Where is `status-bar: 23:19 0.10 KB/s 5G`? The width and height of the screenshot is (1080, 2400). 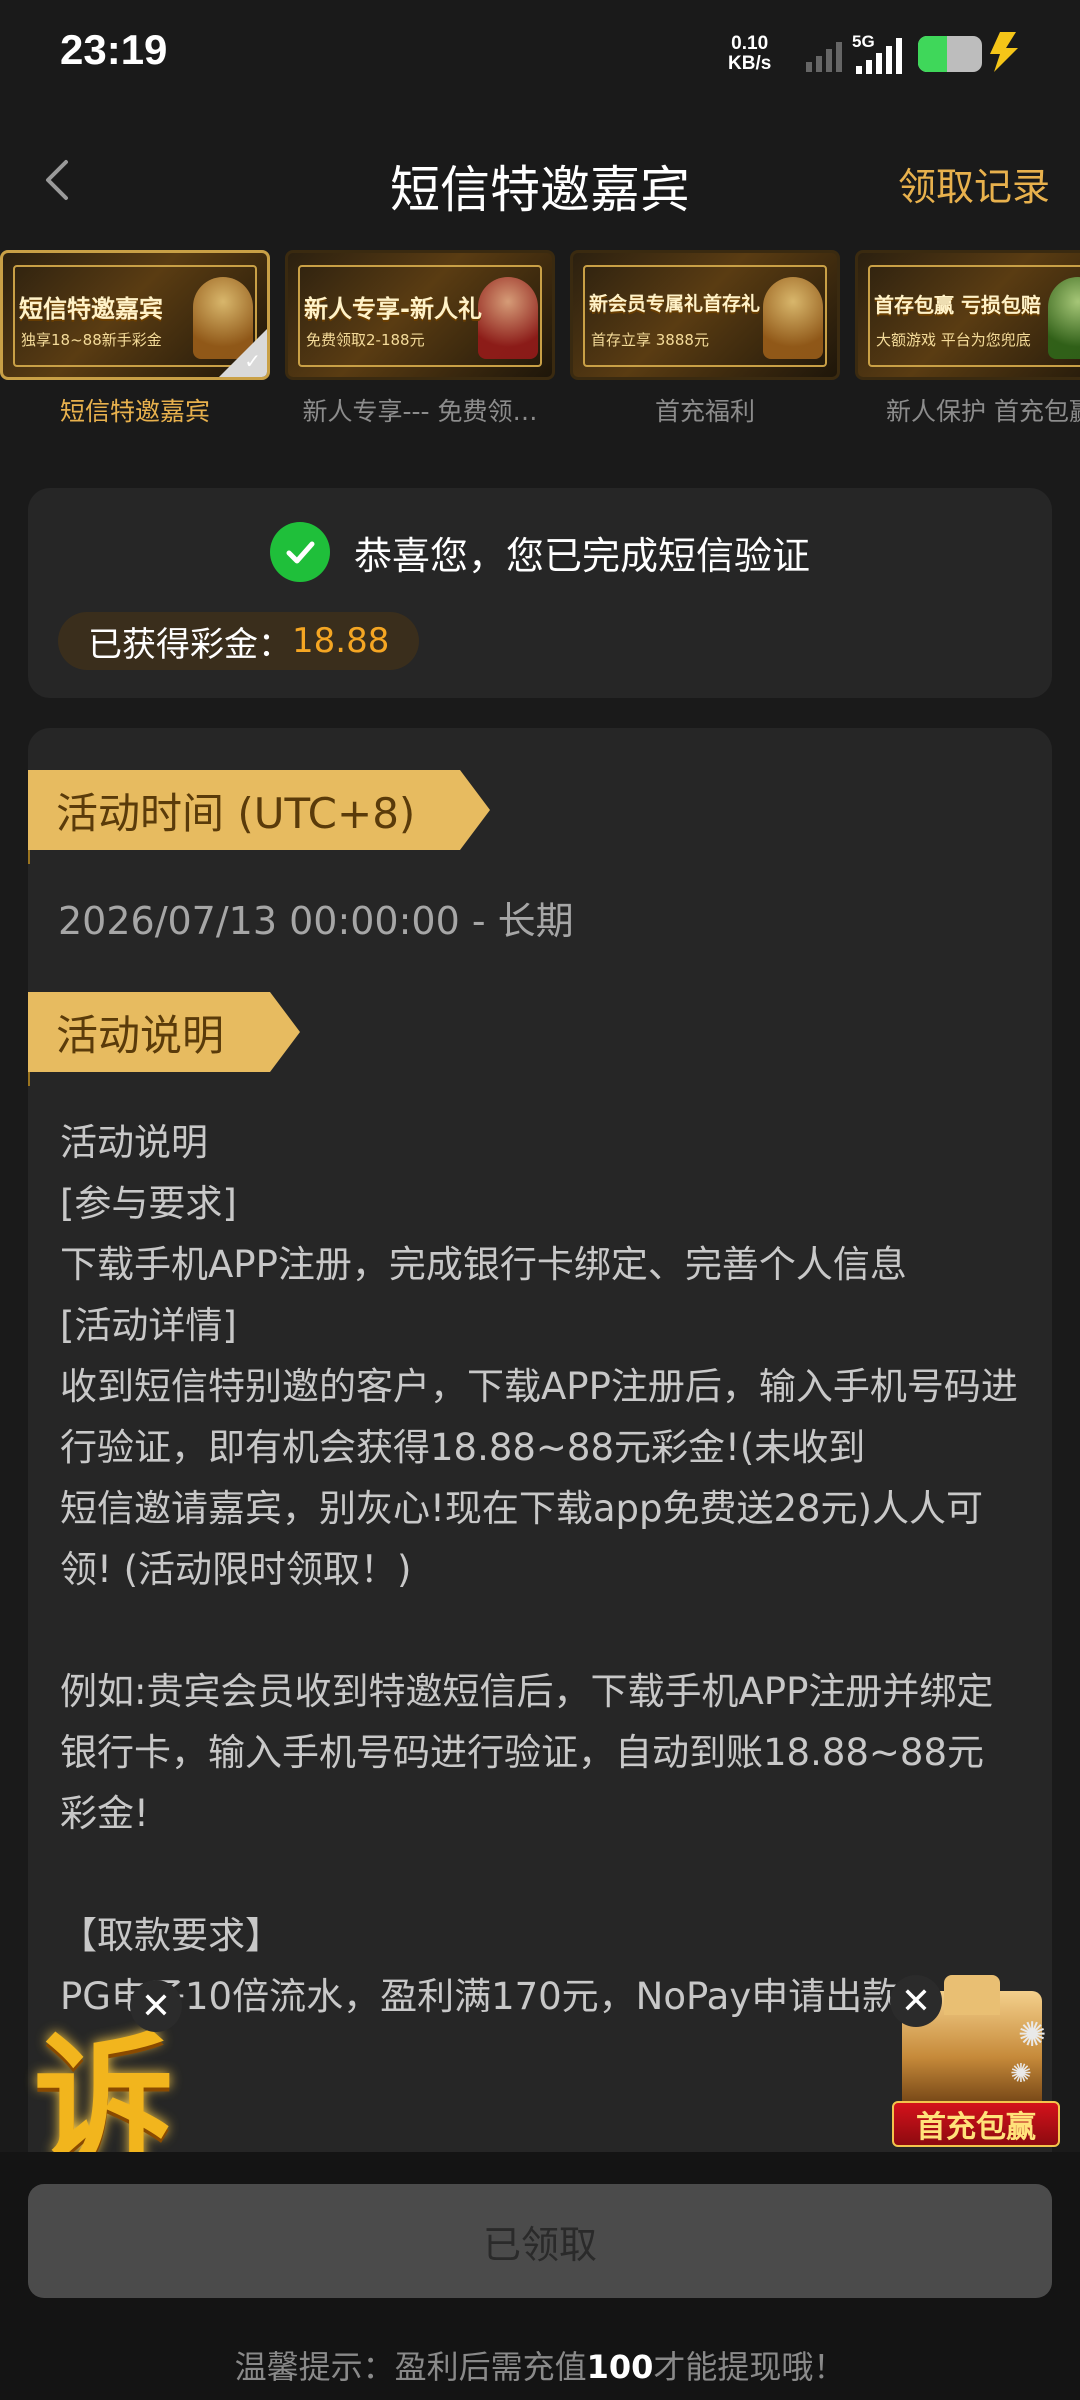
status-bar: 23:19 0.10 KB/s 5G is located at coordinates (540, 55).